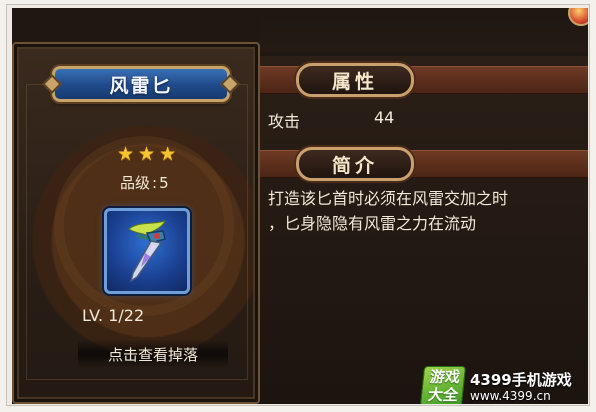 The height and width of the screenshot is (412, 596). Describe the element at coordinates (443, 395) in the screenshot. I see `watermark-badge-line: 大全` at that location.